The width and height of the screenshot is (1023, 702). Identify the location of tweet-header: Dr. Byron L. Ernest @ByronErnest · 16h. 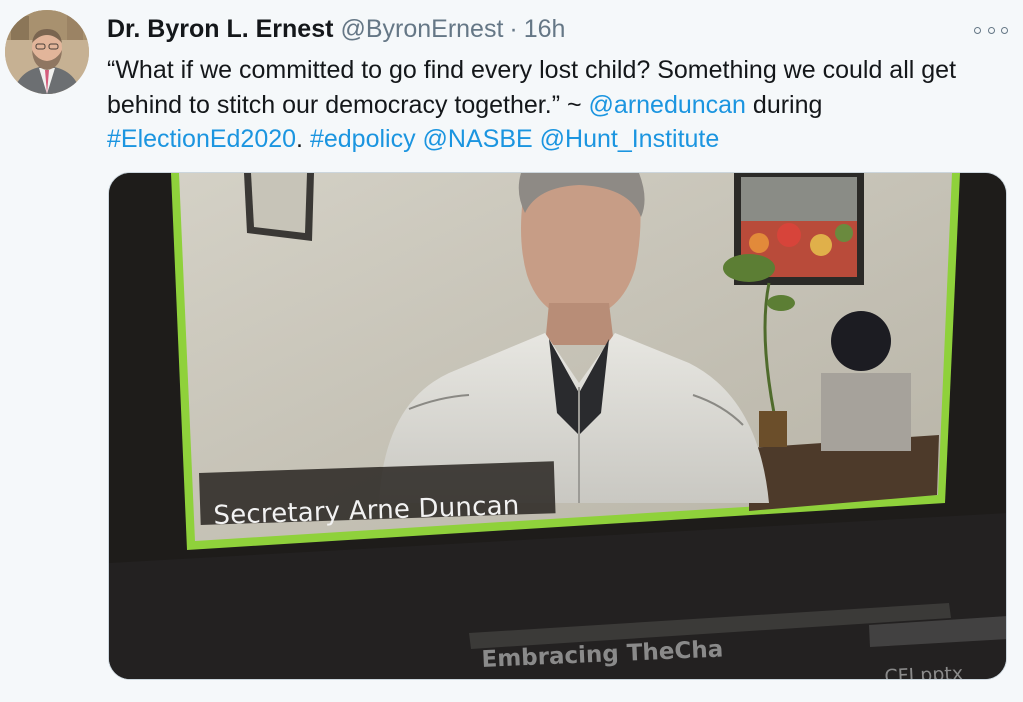
(336, 29).